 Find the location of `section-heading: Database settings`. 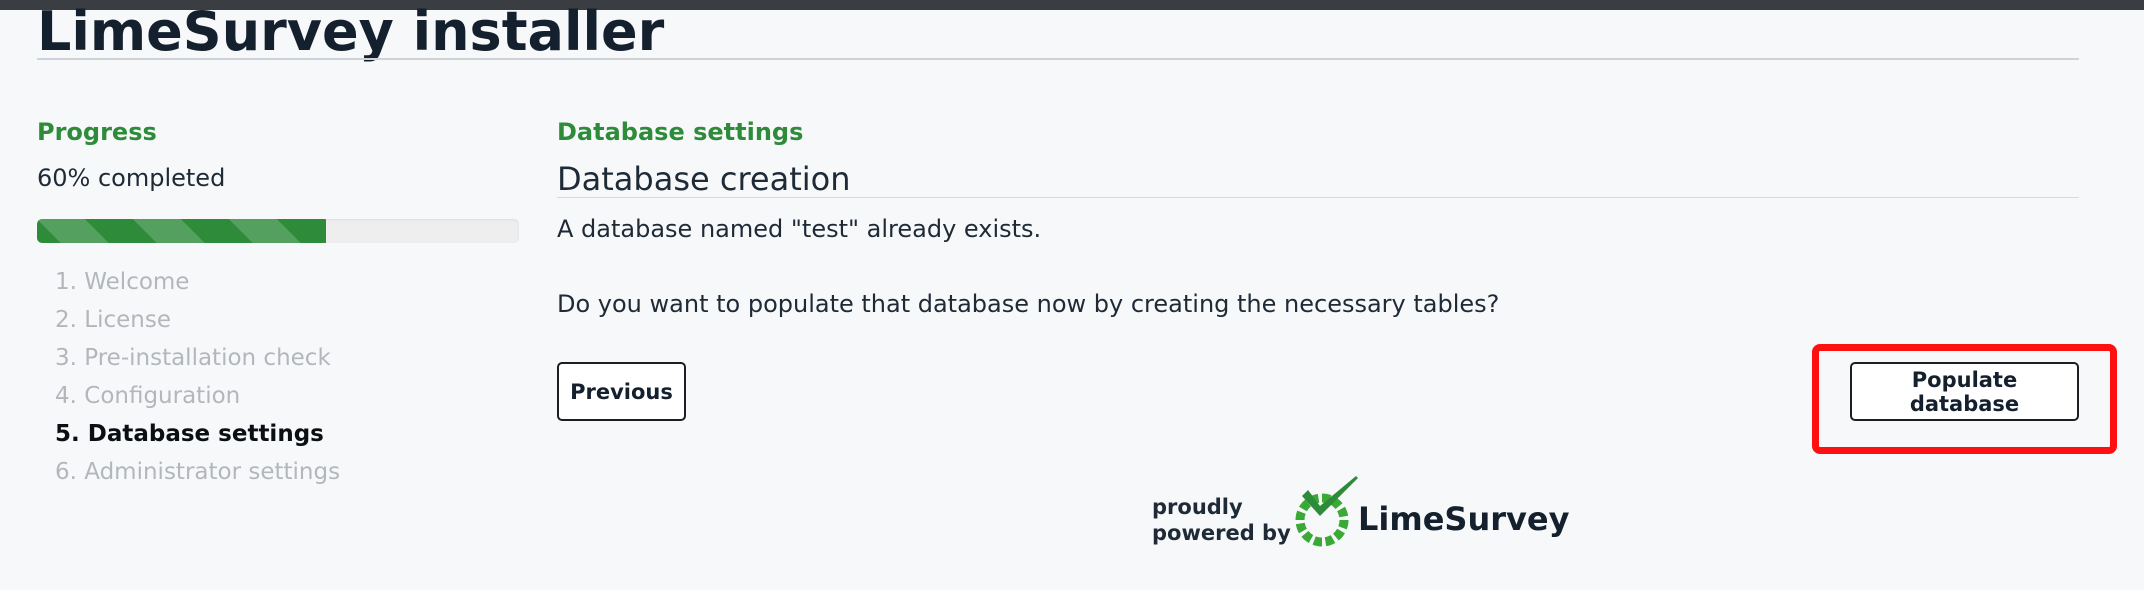

section-heading: Database settings is located at coordinates (680, 132).